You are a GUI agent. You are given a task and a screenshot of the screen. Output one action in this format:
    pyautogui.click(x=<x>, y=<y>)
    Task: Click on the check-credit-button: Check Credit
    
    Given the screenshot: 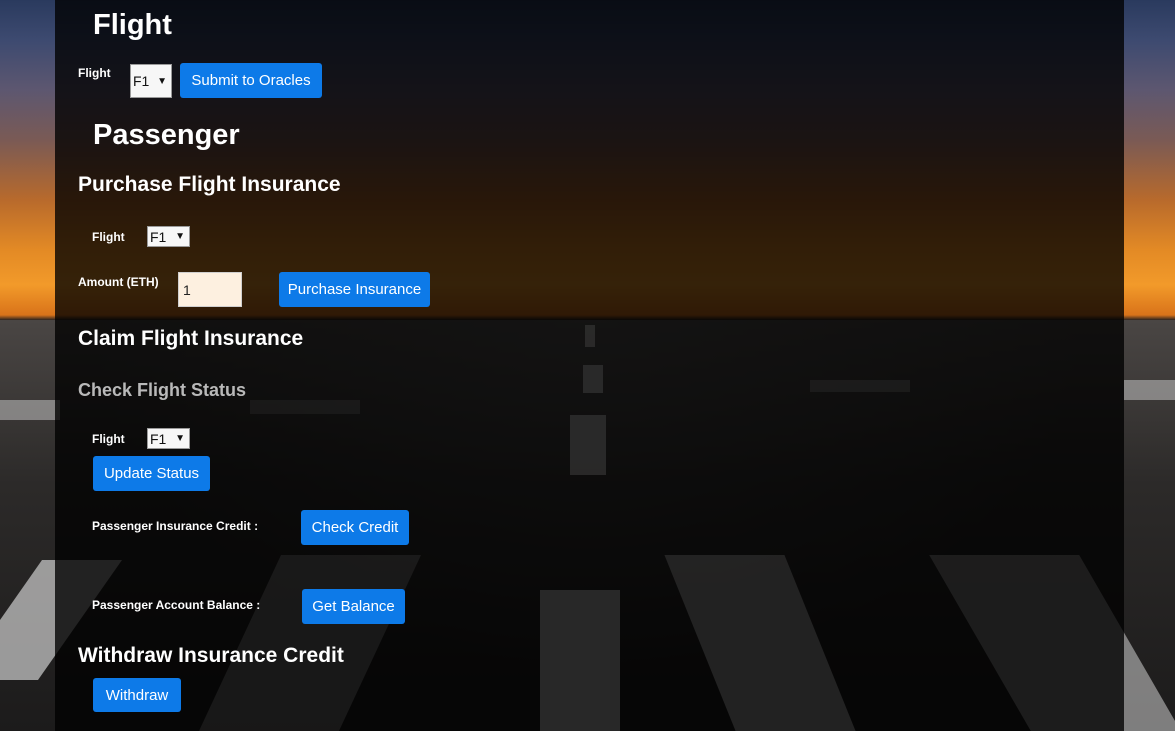 What is the action you would take?
    pyautogui.click(x=355, y=527)
    